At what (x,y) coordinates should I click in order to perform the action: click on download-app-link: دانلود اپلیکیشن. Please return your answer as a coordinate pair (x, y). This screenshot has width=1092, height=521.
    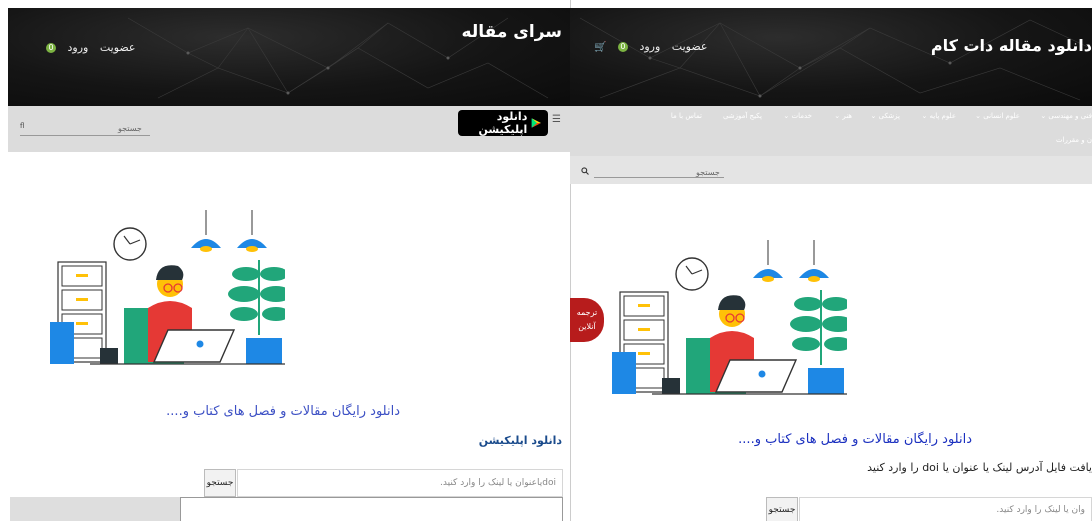
    Looking at the image, I should click on (520, 440).